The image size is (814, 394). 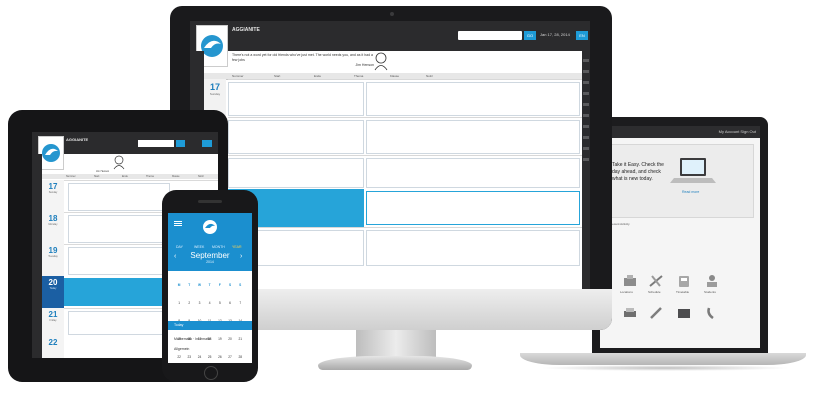 I want to click on tablet-day-21: 21 Friday, so click(x=53, y=322).